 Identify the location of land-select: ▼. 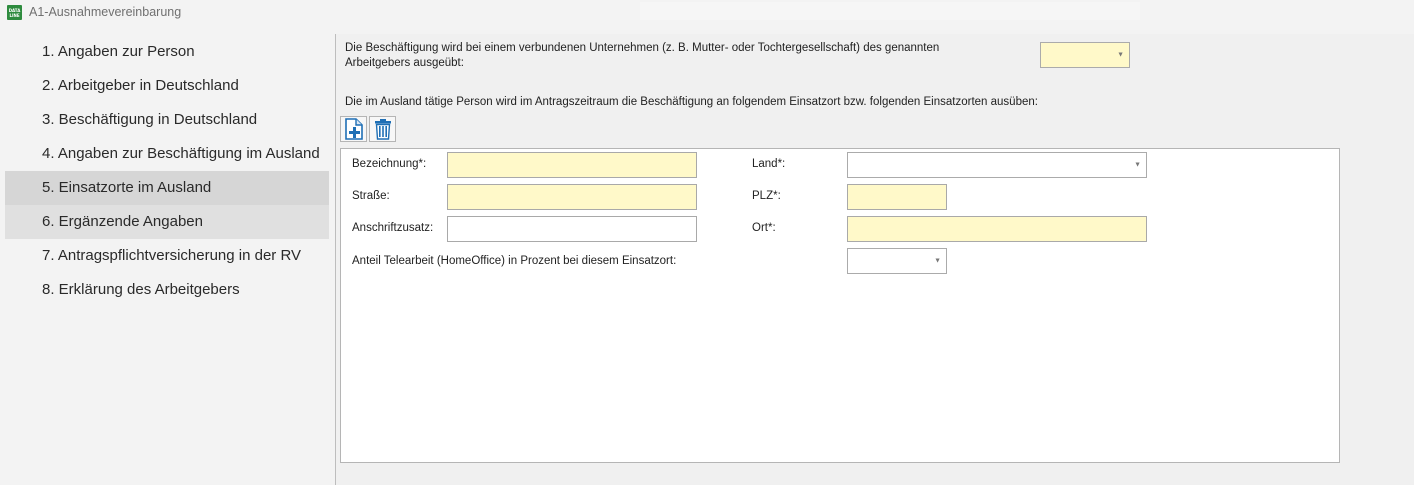
(997, 165).